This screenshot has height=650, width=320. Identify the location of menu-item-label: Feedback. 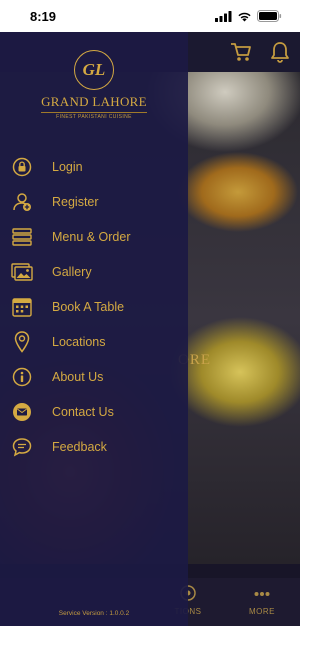
(79, 447).